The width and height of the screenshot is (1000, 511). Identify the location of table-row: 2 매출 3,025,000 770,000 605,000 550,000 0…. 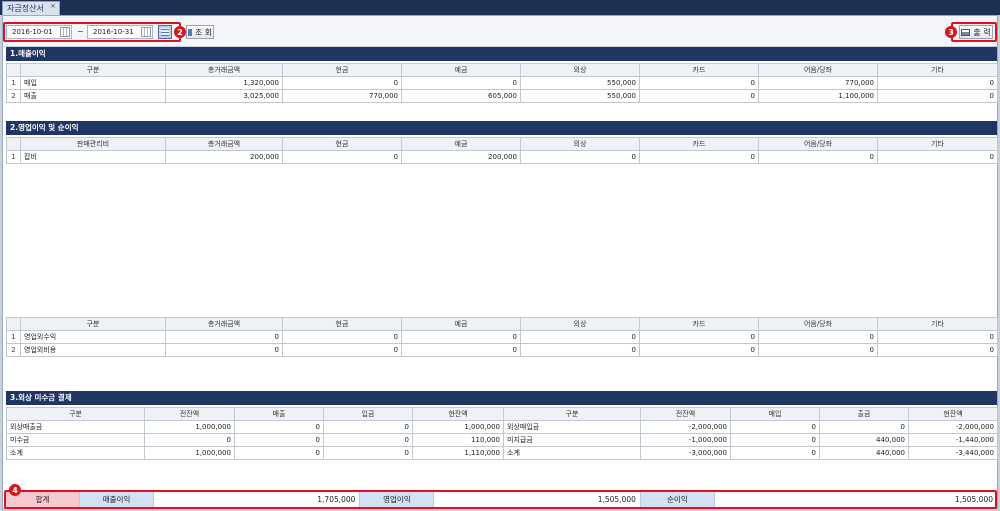
(502, 96).